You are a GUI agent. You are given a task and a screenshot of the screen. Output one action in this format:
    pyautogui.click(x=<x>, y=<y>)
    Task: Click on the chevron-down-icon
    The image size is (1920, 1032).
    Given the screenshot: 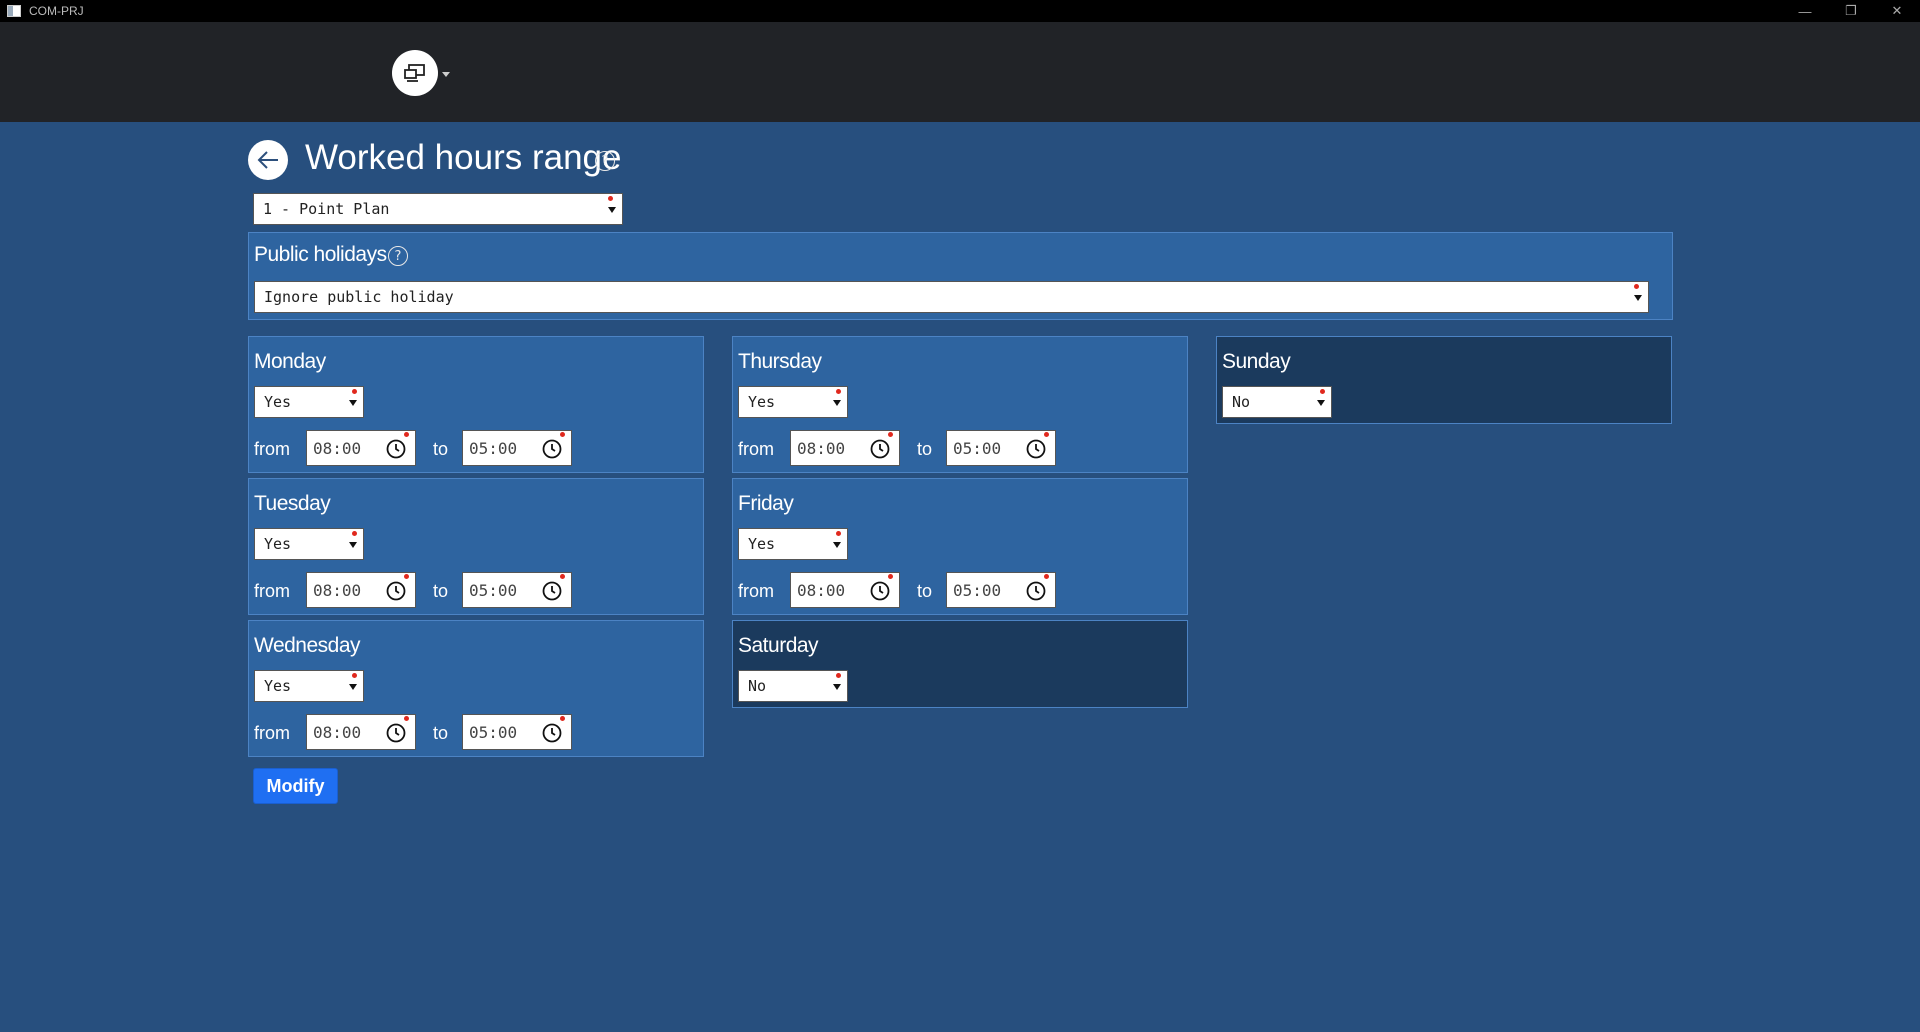 What is the action you would take?
    pyautogui.click(x=446, y=74)
    